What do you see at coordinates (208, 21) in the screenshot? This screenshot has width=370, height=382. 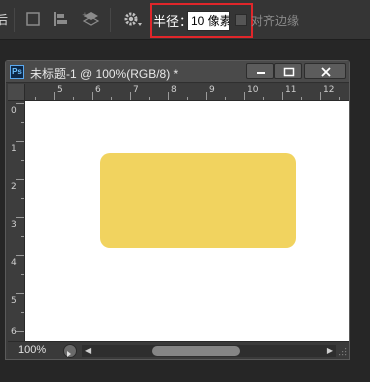 I see `radius-input: 10 像素` at bounding box center [208, 21].